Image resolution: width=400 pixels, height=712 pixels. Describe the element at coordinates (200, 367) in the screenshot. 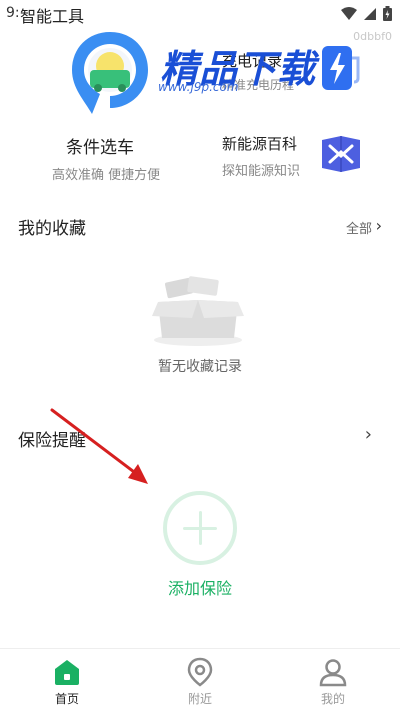

I see `favorites-empty-text: 暂无收藏记录` at that location.